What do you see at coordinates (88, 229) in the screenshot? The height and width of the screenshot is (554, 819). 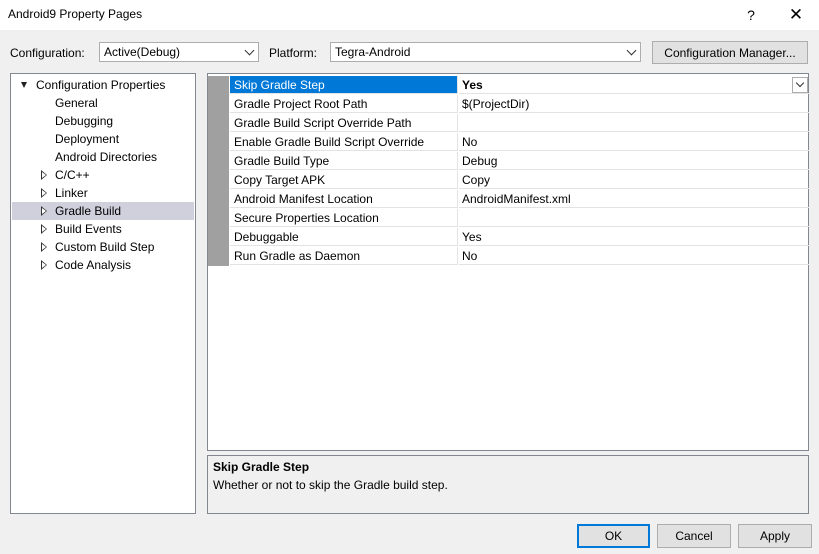 I see `tree-item-label: Build Events` at bounding box center [88, 229].